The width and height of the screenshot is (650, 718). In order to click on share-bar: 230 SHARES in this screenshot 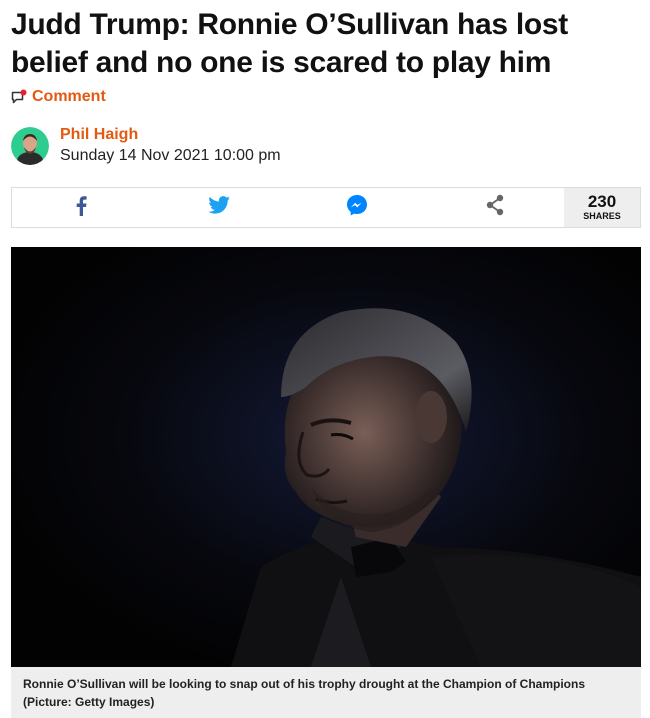, I will do `click(326, 207)`.